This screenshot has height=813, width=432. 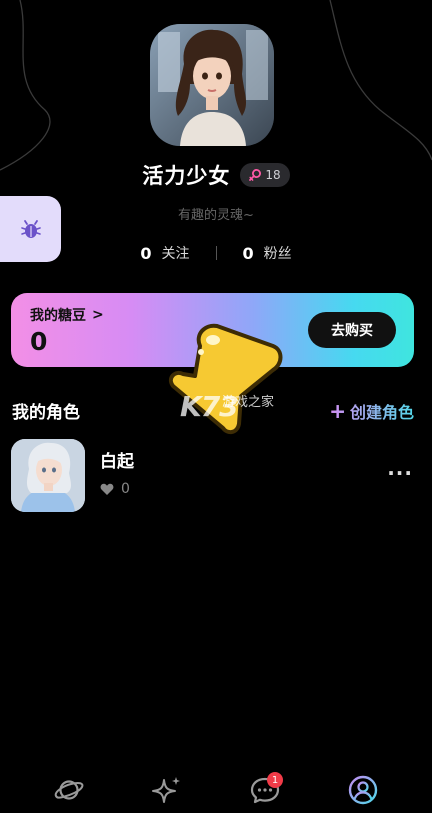 What do you see at coordinates (146, 253) in the screenshot?
I see `following-count: 0` at bounding box center [146, 253].